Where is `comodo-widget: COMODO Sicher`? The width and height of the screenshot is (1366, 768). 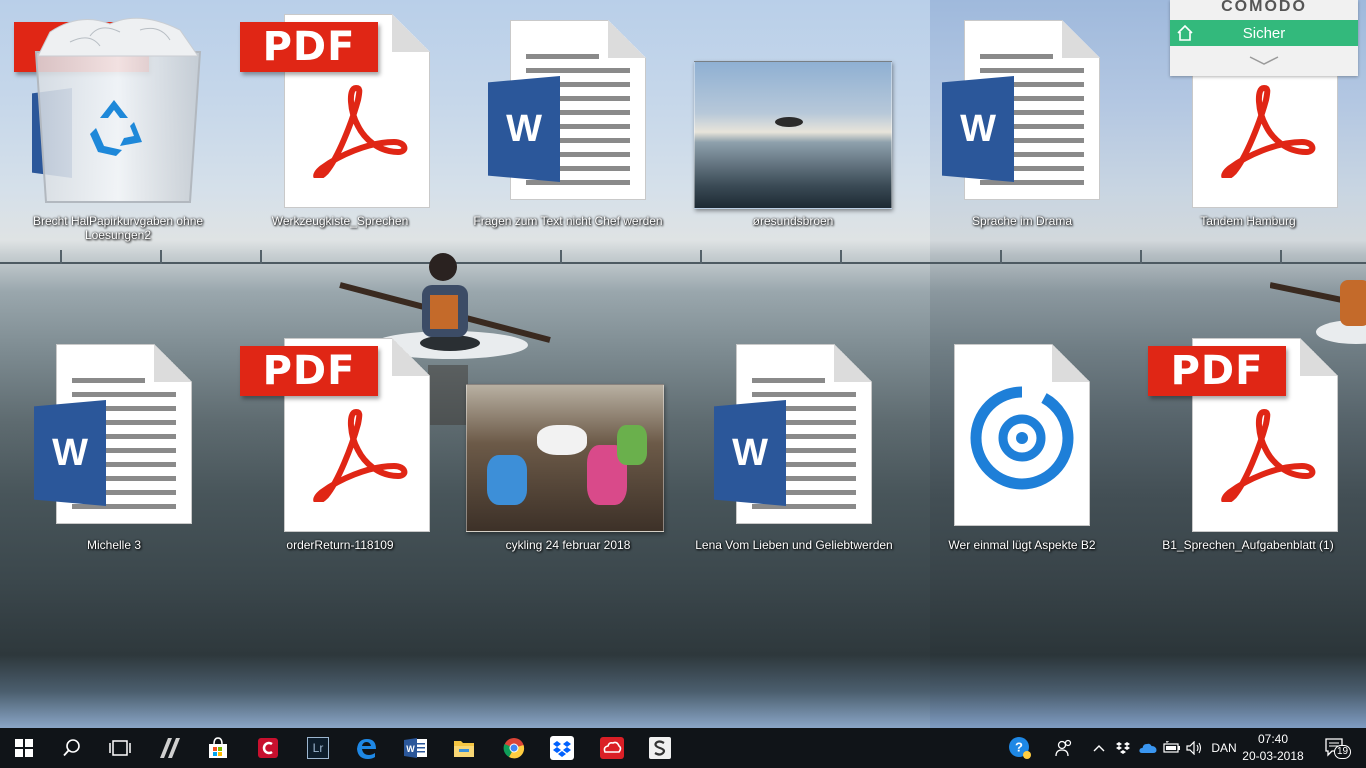
comodo-widget: COMODO Sicher is located at coordinates (1264, 38).